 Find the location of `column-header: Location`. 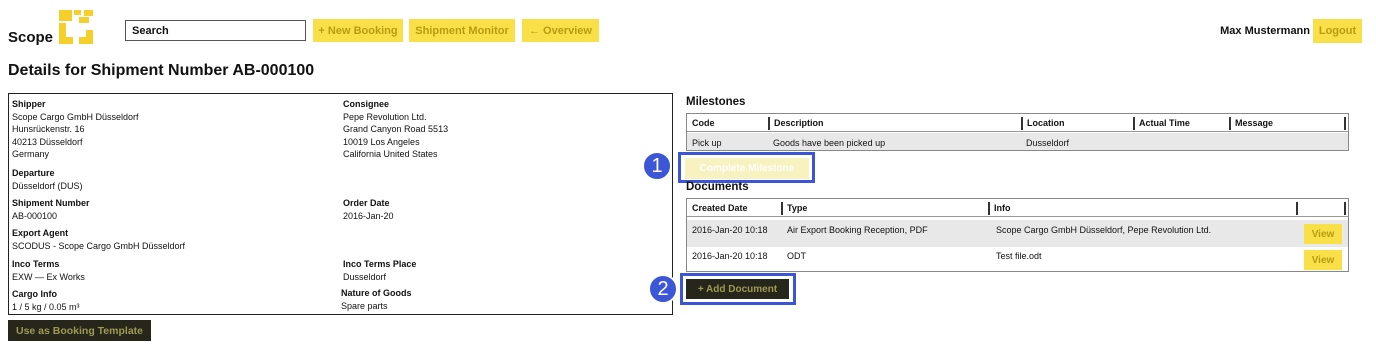

column-header: Location is located at coordinates (1043, 123).